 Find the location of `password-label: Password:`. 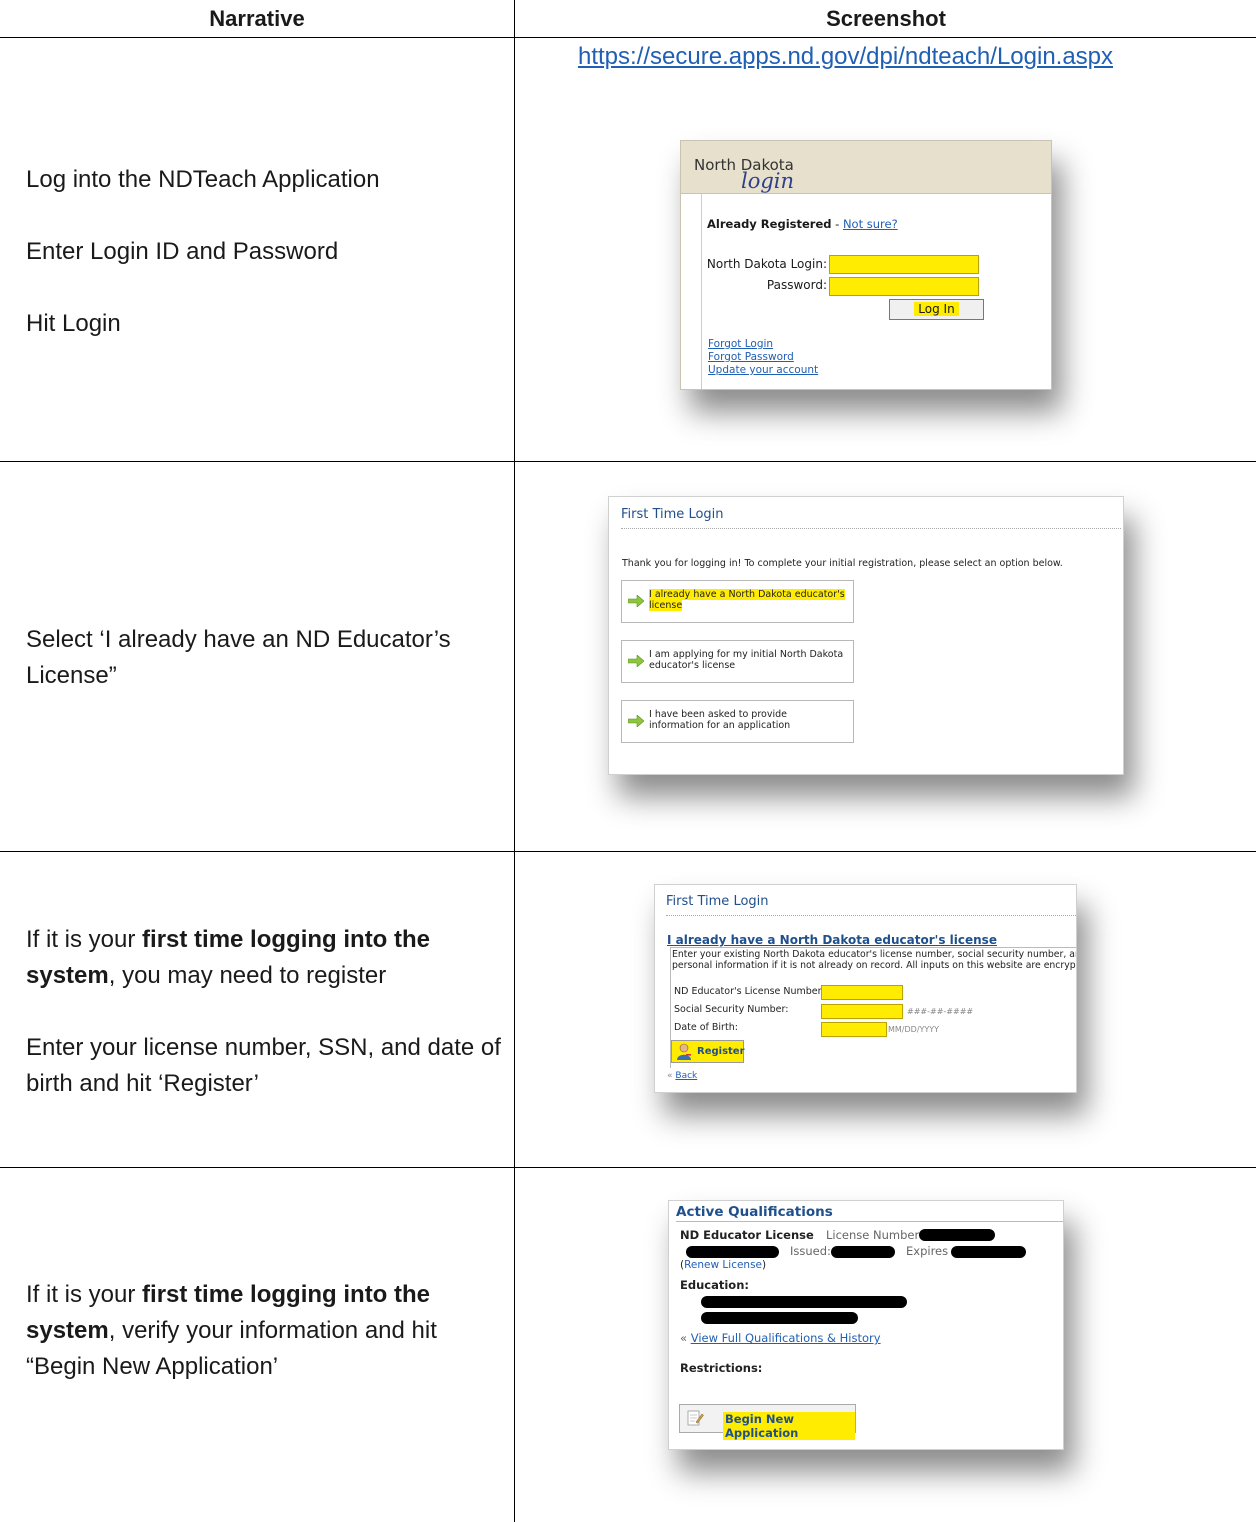

password-label: Password: is located at coordinates (796, 285).